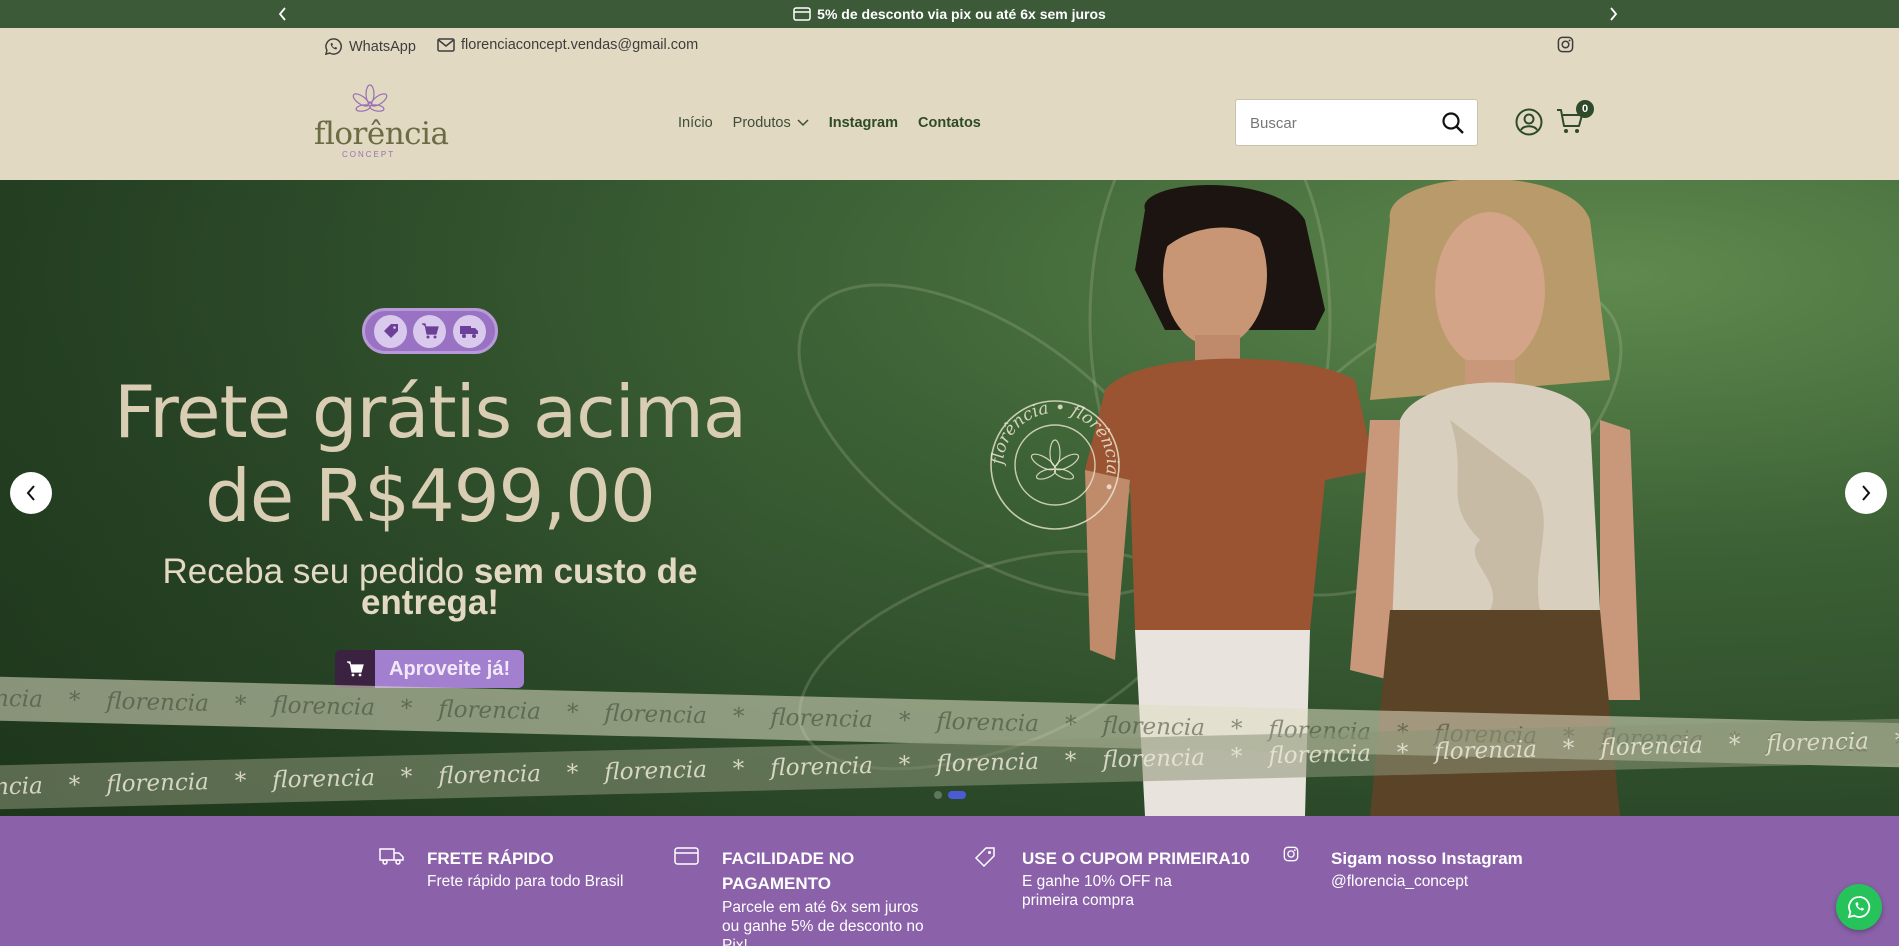  What do you see at coordinates (370, 98) in the screenshot?
I see `flower-logo-icon` at bounding box center [370, 98].